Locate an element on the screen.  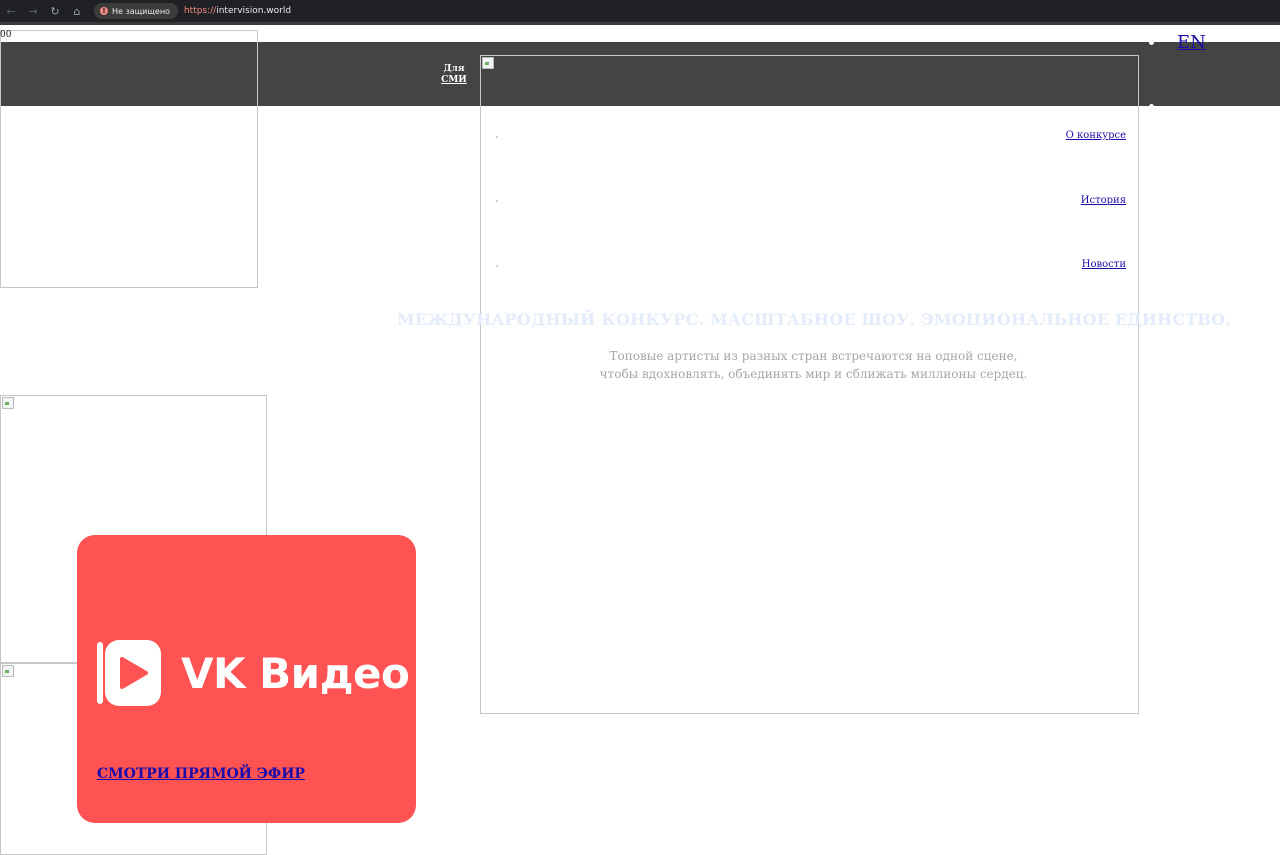
back-icon: ← is located at coordinates (11, 11).